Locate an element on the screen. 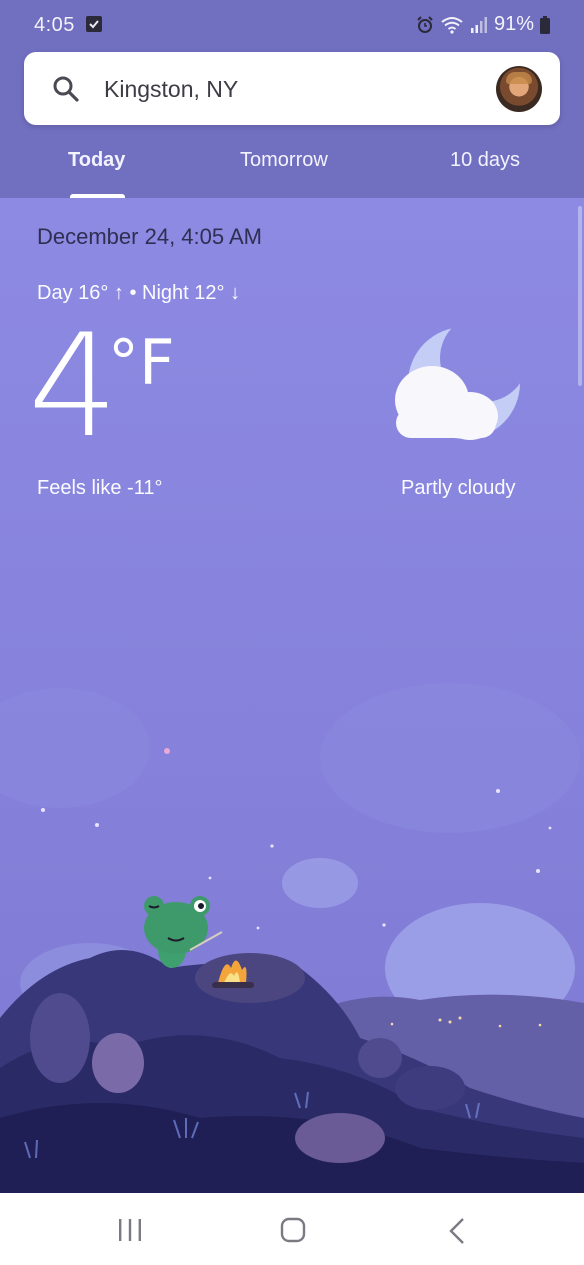 This screenshot has height=1265, width=584. back-icon is located at coordinates (457, 1231).